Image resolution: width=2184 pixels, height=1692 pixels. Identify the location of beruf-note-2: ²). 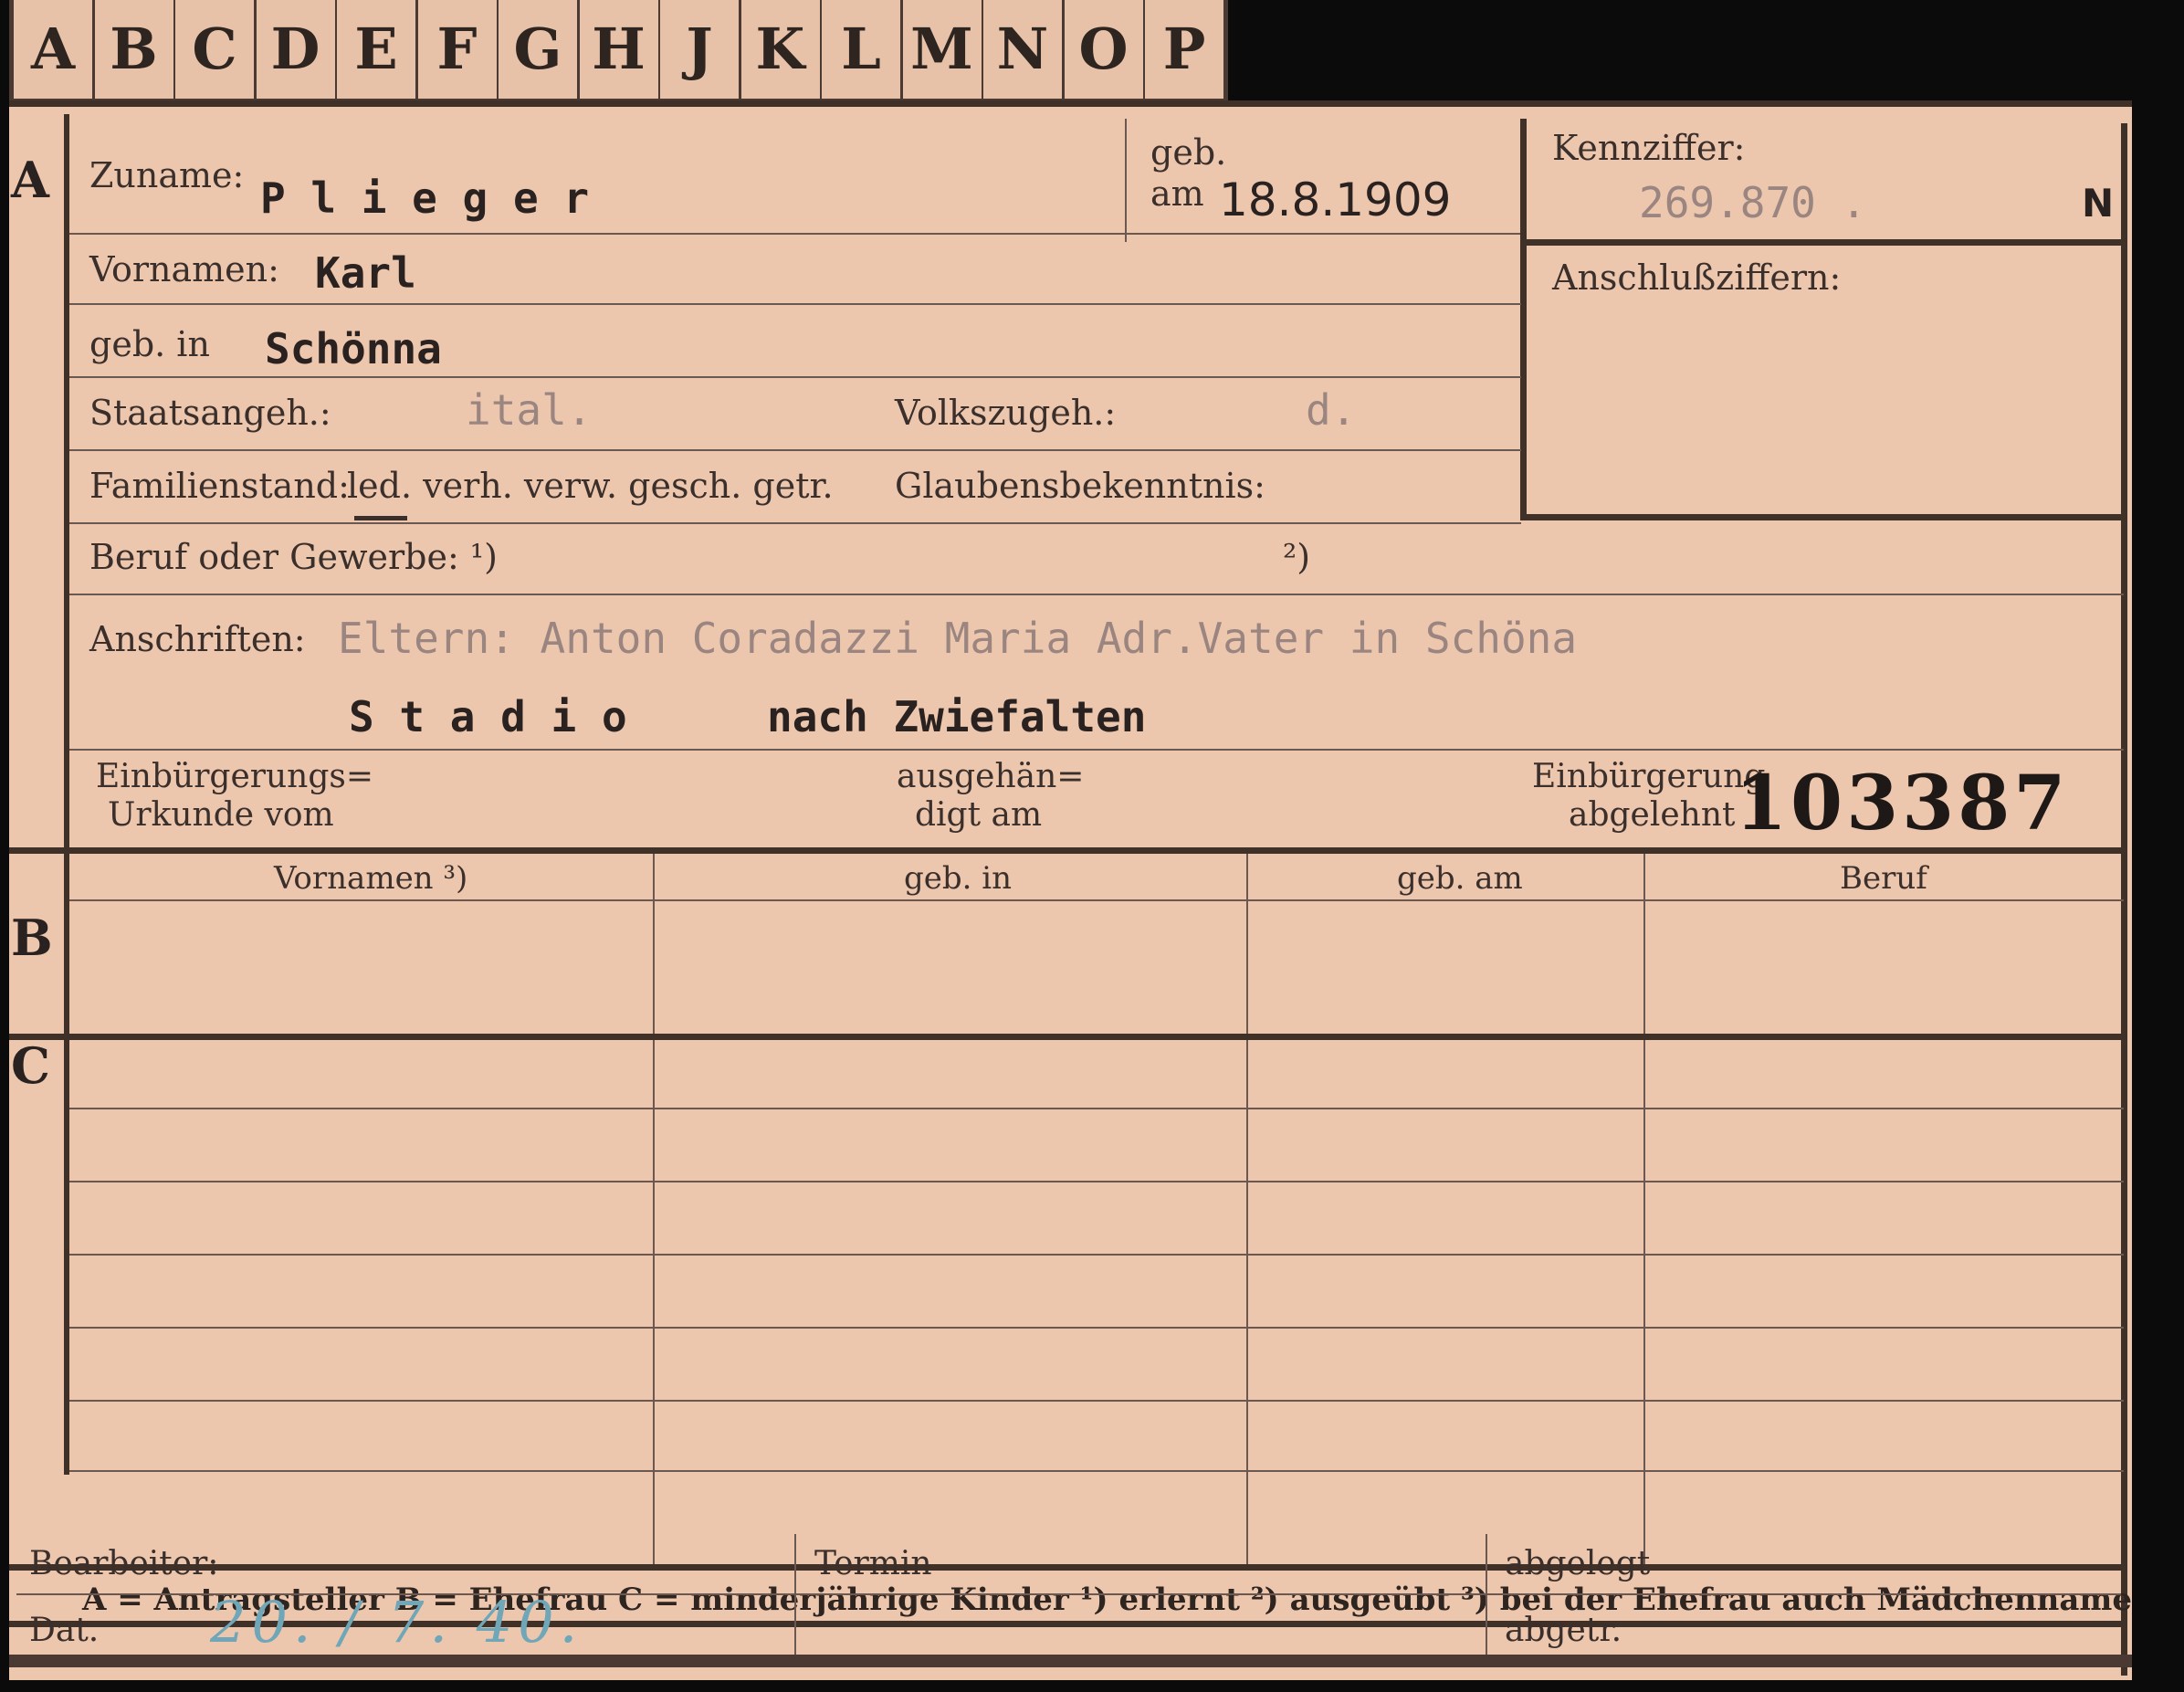
(1297, 557).